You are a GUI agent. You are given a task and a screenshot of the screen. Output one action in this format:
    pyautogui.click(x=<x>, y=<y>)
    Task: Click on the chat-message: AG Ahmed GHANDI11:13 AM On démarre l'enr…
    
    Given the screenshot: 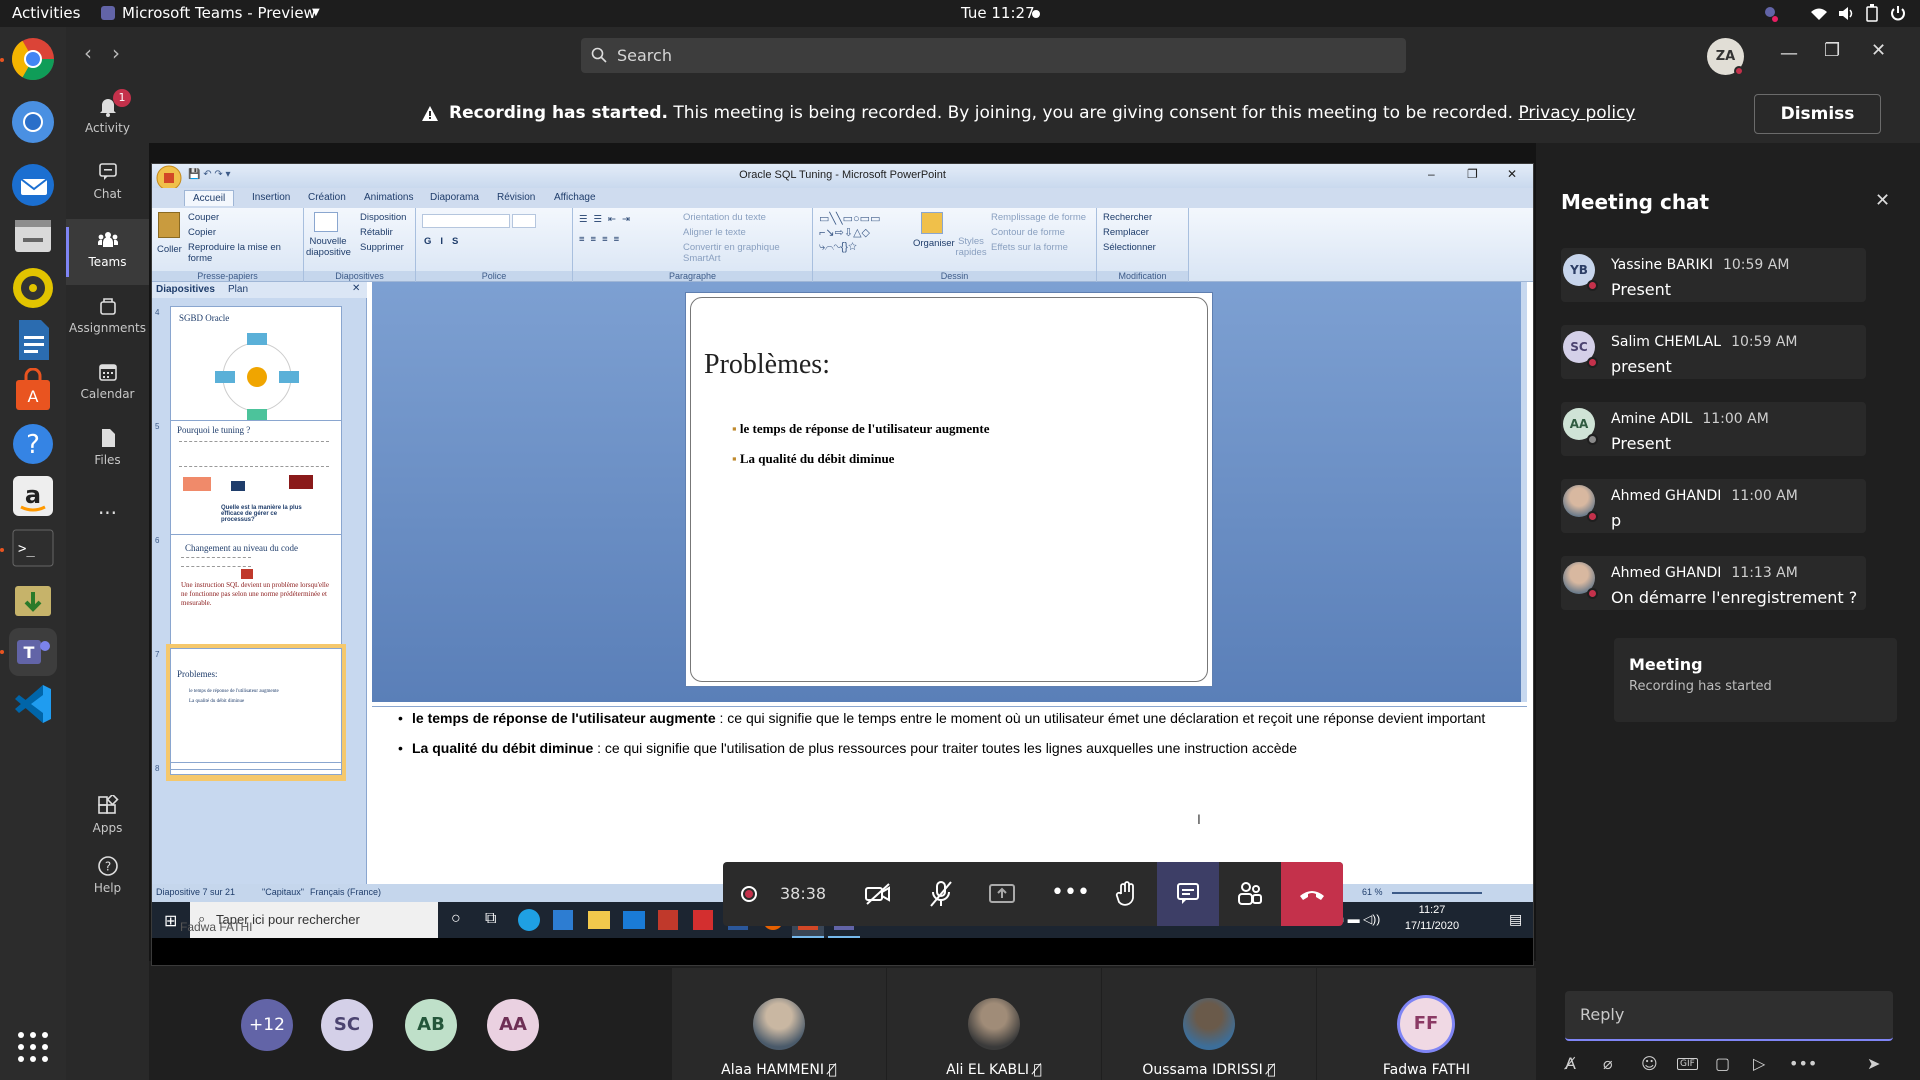 What is the action you would take?
    pyautogui.click(x=1713, y=583)
    